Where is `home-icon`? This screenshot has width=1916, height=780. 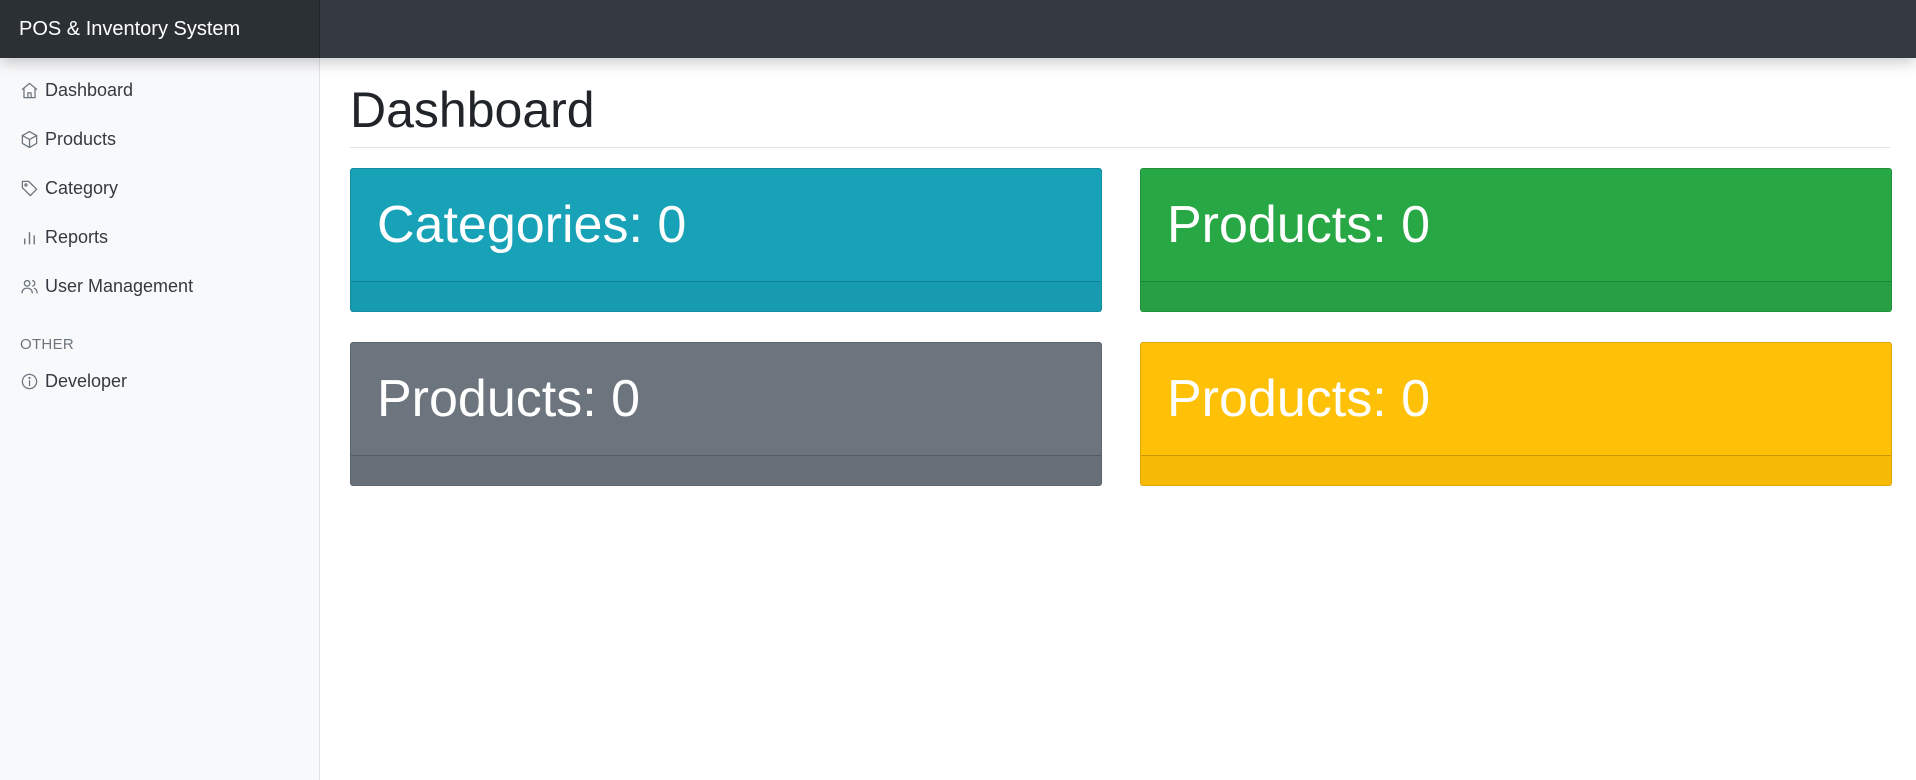 home-icon is located at coordinates (29, 90).